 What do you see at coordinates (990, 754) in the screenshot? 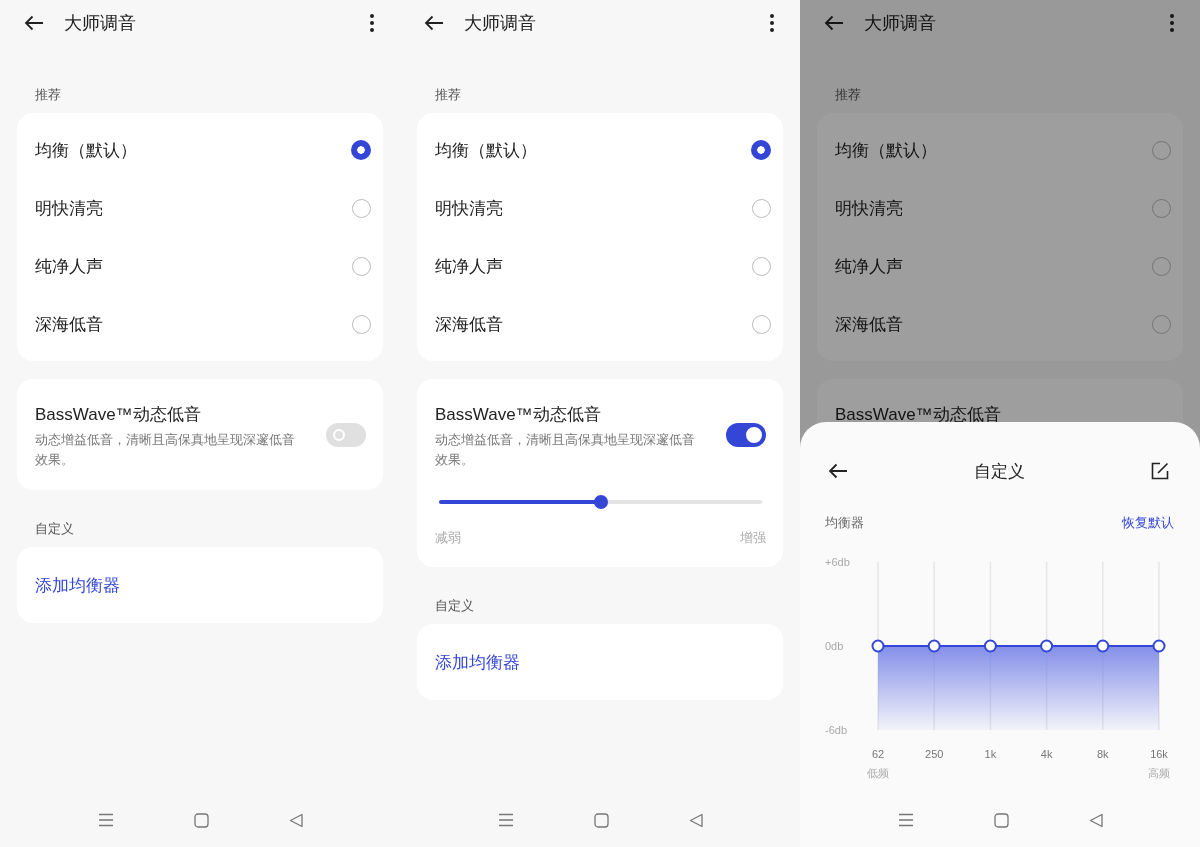
I see `frequency-label: 1k` at bounding box center [990, 754].